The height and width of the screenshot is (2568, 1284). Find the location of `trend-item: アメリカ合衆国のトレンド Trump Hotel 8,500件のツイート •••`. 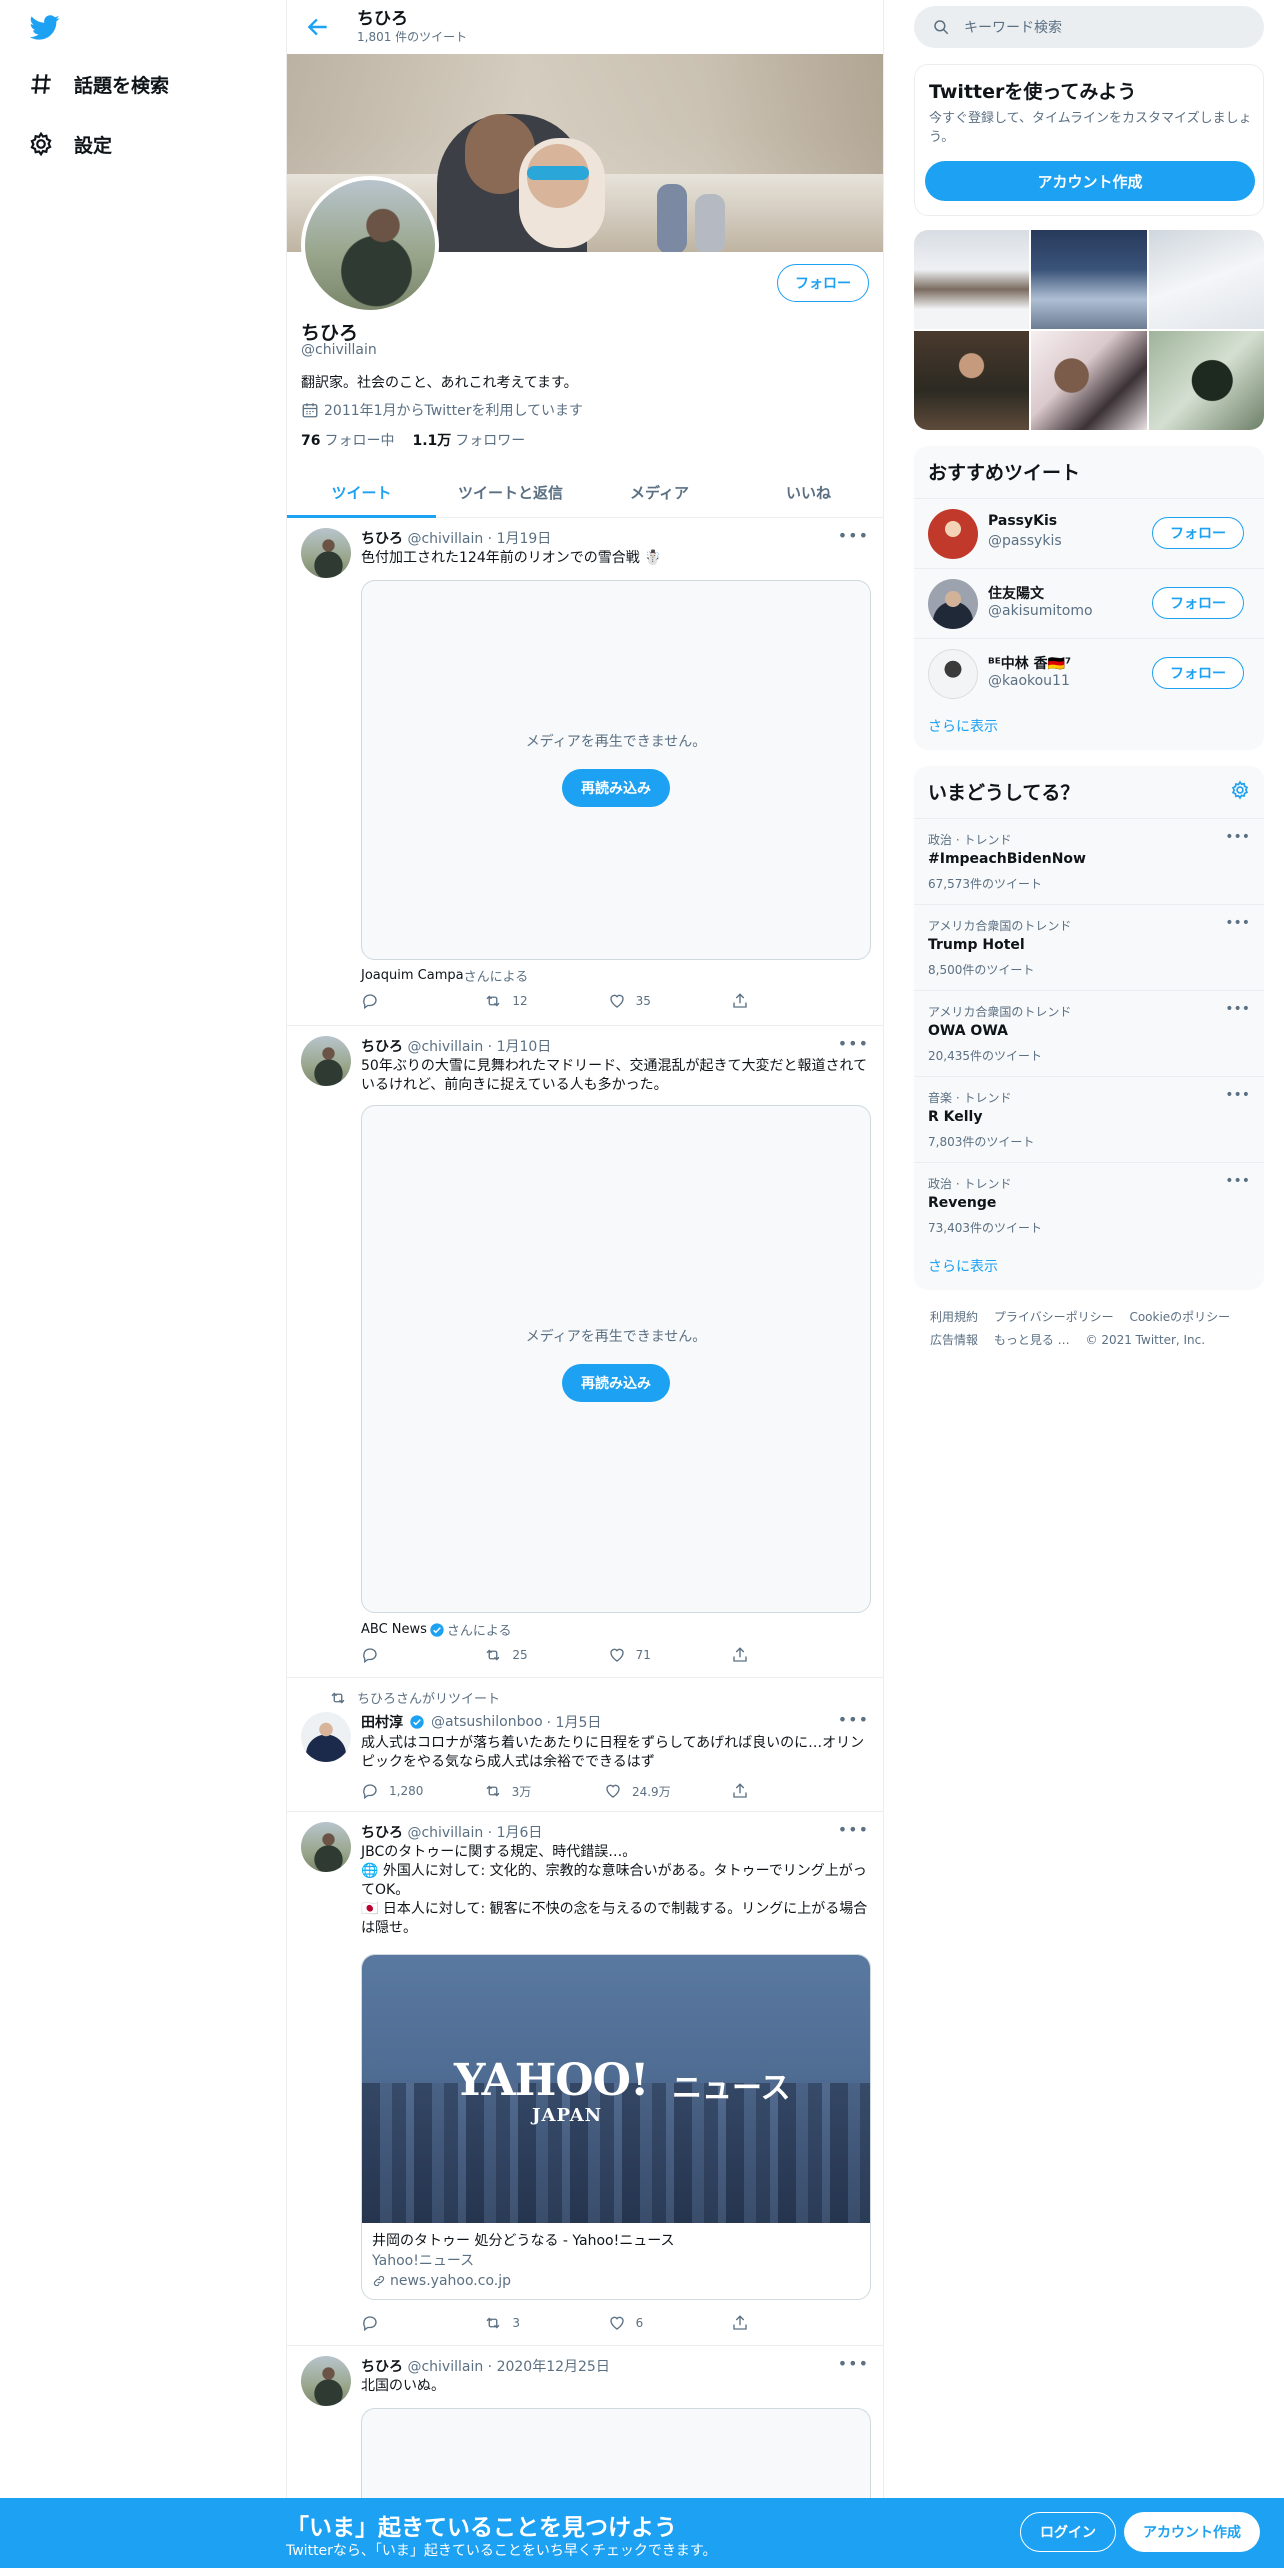

trend-item: アメリカ合衆国のトレンド Trump Hotel 8,500件のツイート ••• is located at coordinates (1089, 947).